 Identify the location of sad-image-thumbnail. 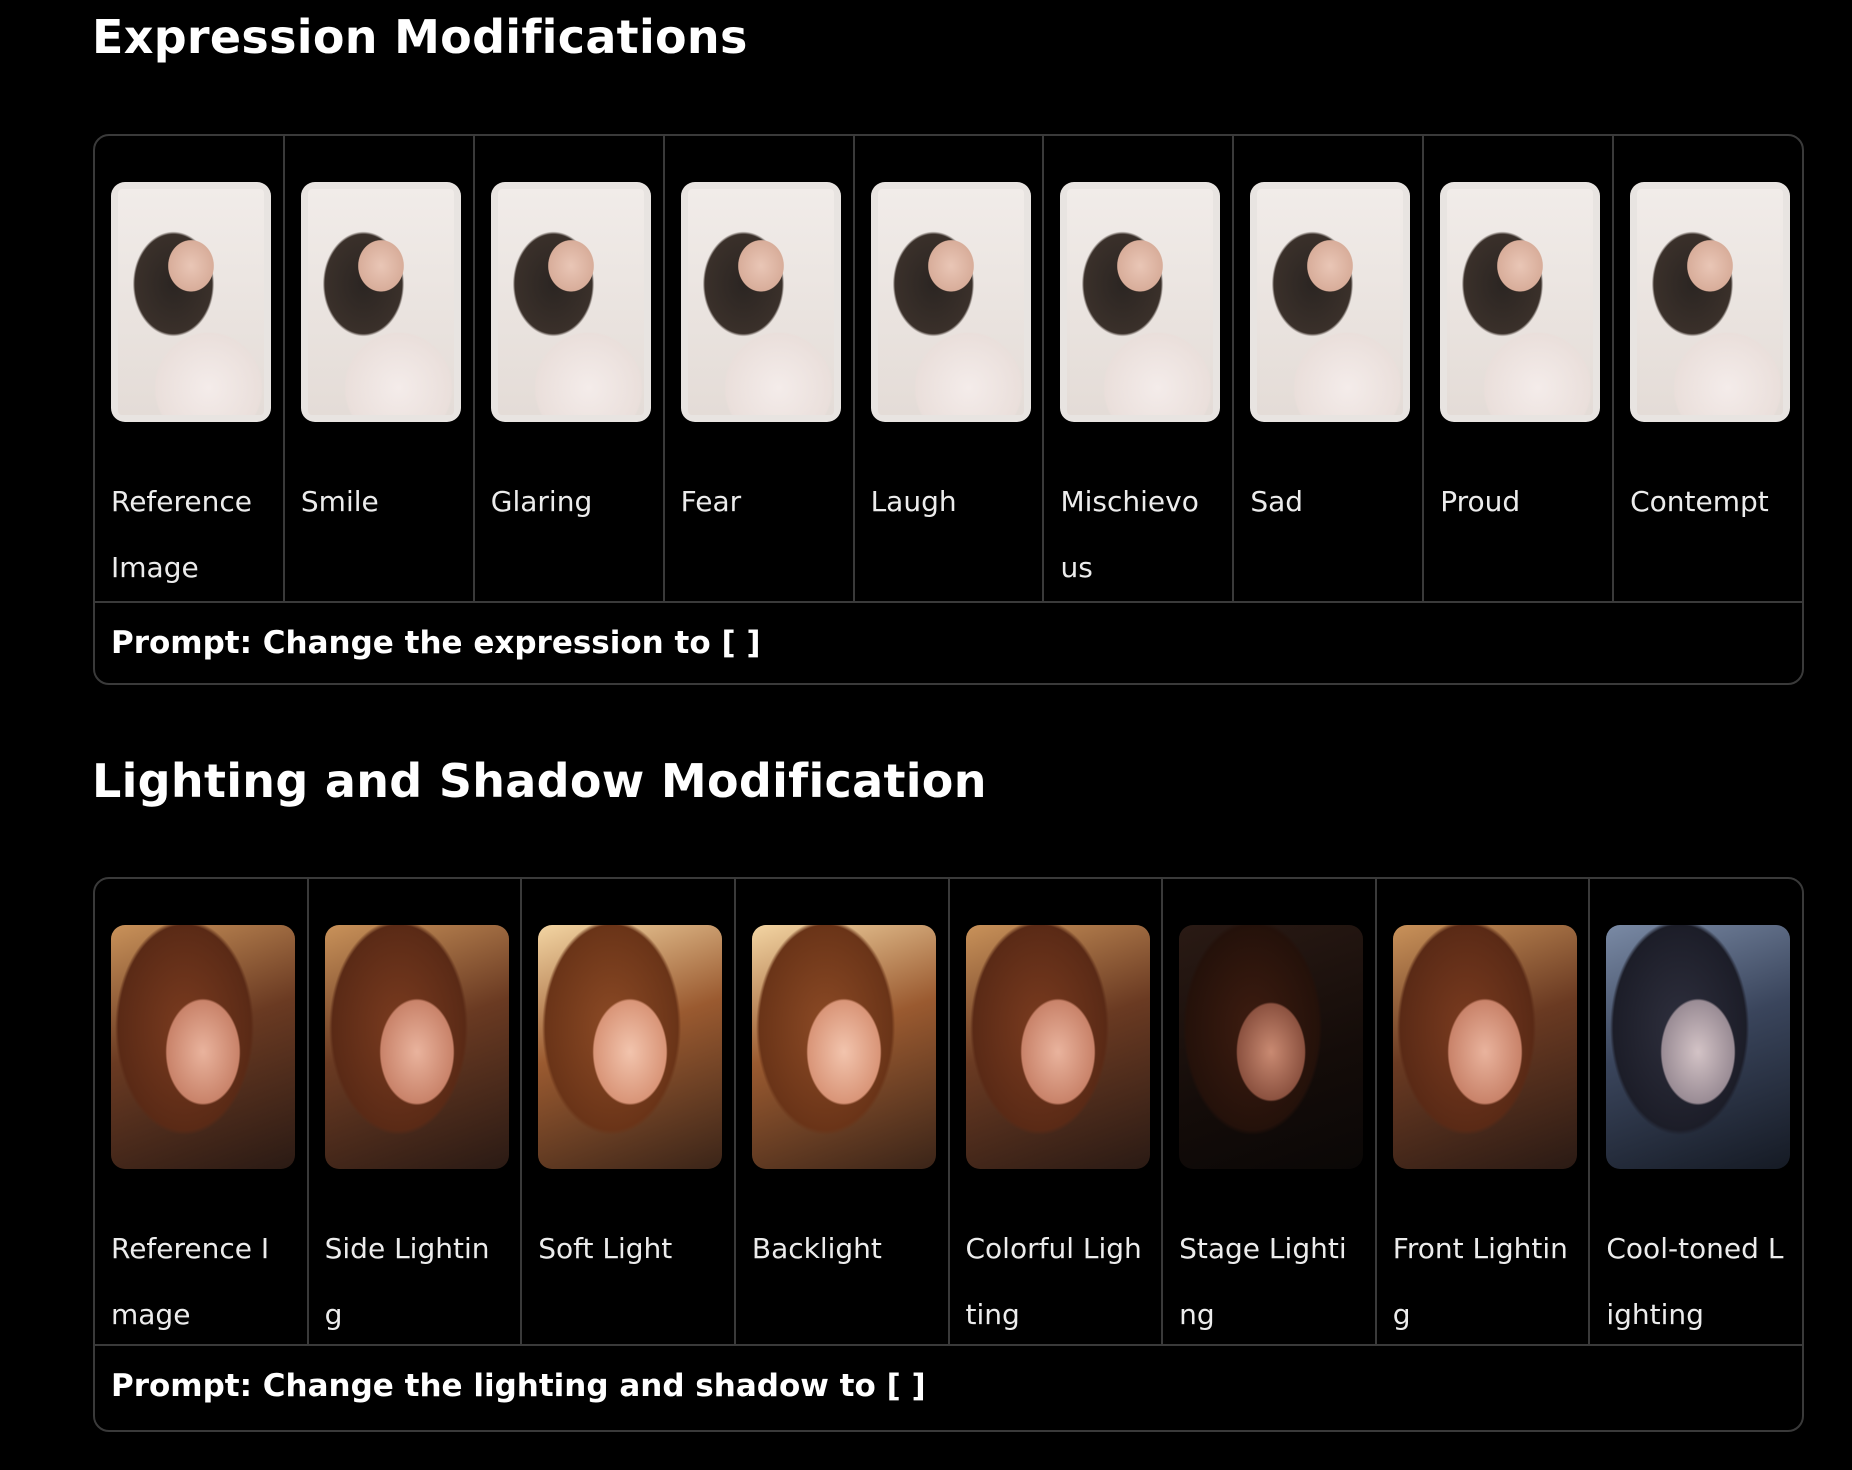
(1330, 302).